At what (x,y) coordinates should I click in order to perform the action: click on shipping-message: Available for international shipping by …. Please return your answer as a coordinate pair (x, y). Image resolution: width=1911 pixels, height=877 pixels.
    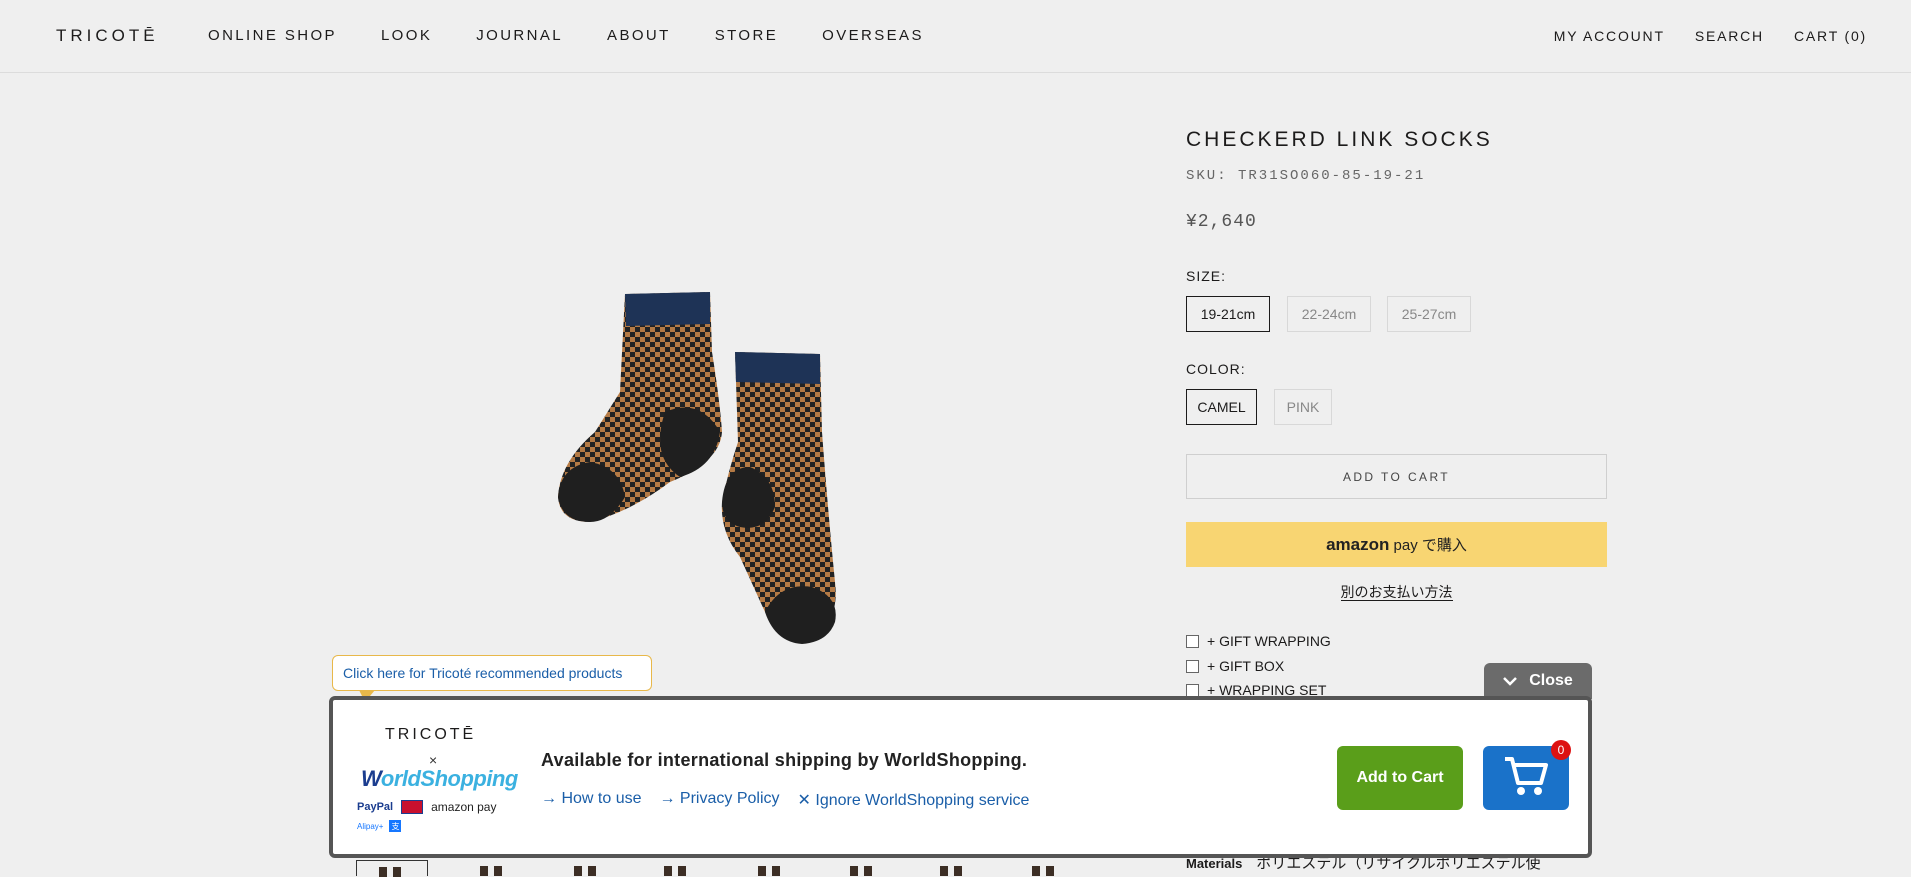
    Looking at the image, I should click on (784, 760).